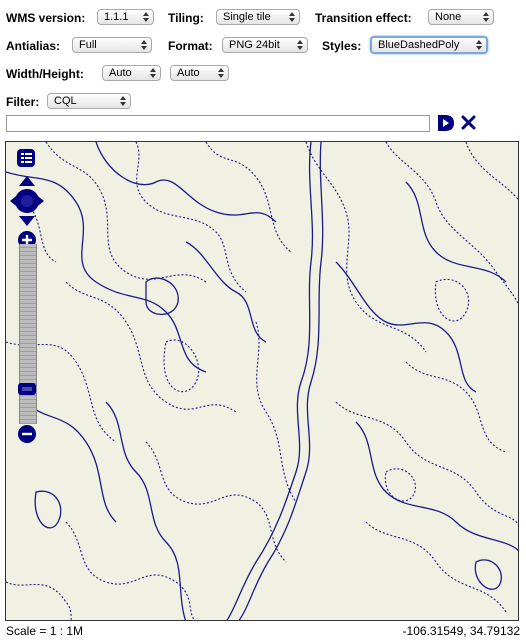 This screenshot has height=640, width=526. What do you see at coordinates (33, 46) in the screenshot?
I see `antialias-label: Antialias:` at bounding box center [33, 46].